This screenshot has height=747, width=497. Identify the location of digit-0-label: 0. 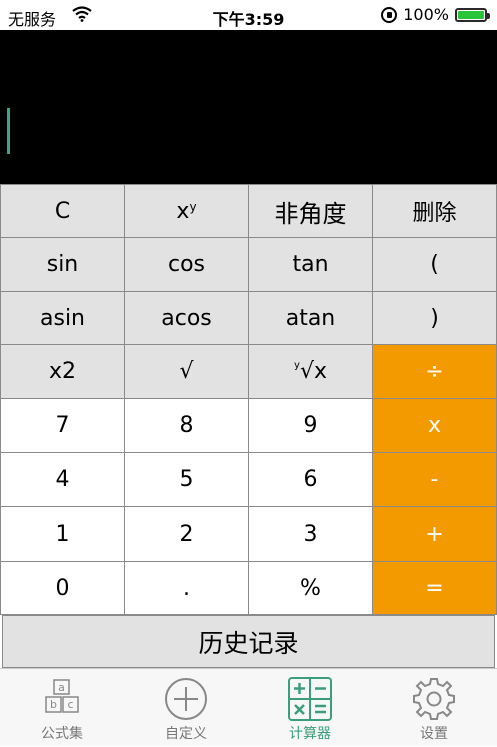
(62, 588).